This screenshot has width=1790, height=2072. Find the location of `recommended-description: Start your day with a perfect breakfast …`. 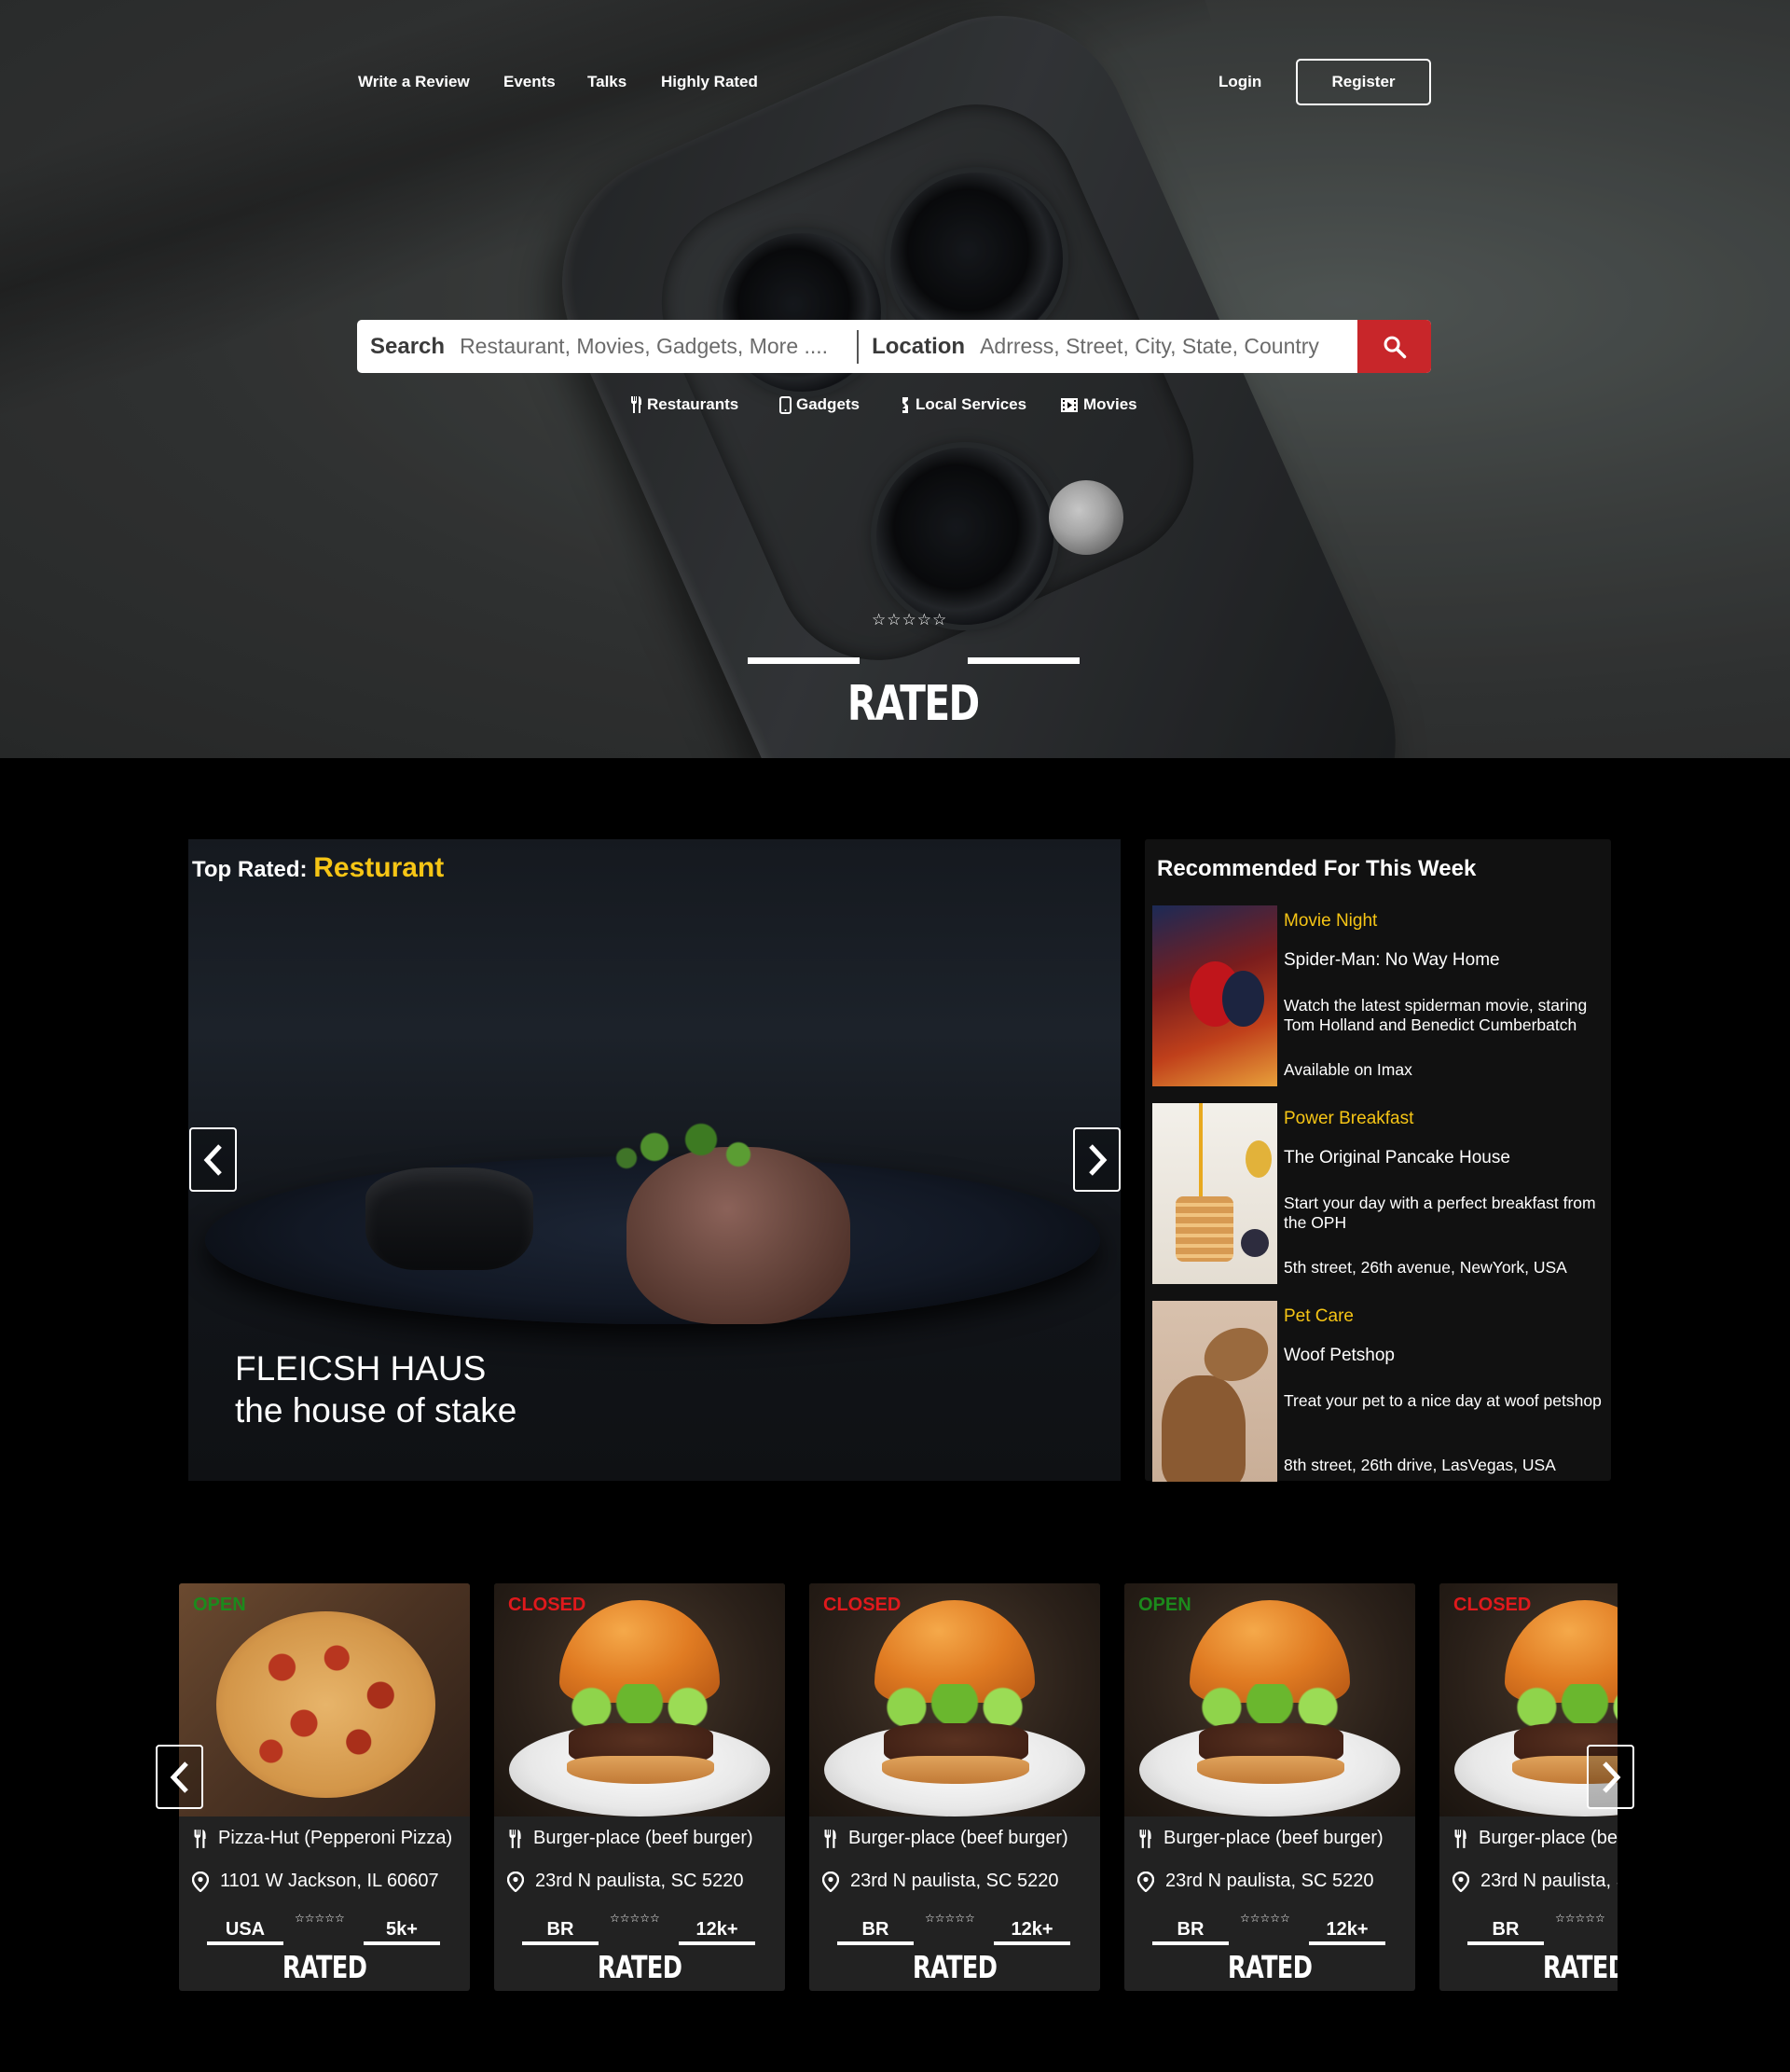

recommended-description: Start your day with a perfect breakfast … is located at coordinates (1440, 1213).